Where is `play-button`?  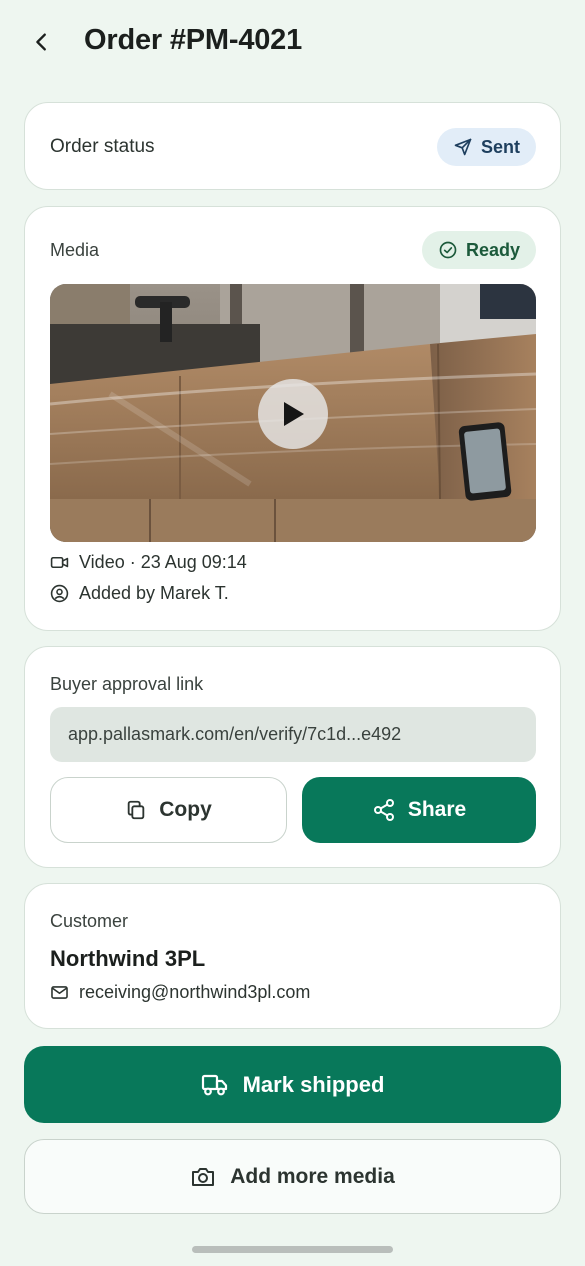 play-button is located at coordinates (293, 414).